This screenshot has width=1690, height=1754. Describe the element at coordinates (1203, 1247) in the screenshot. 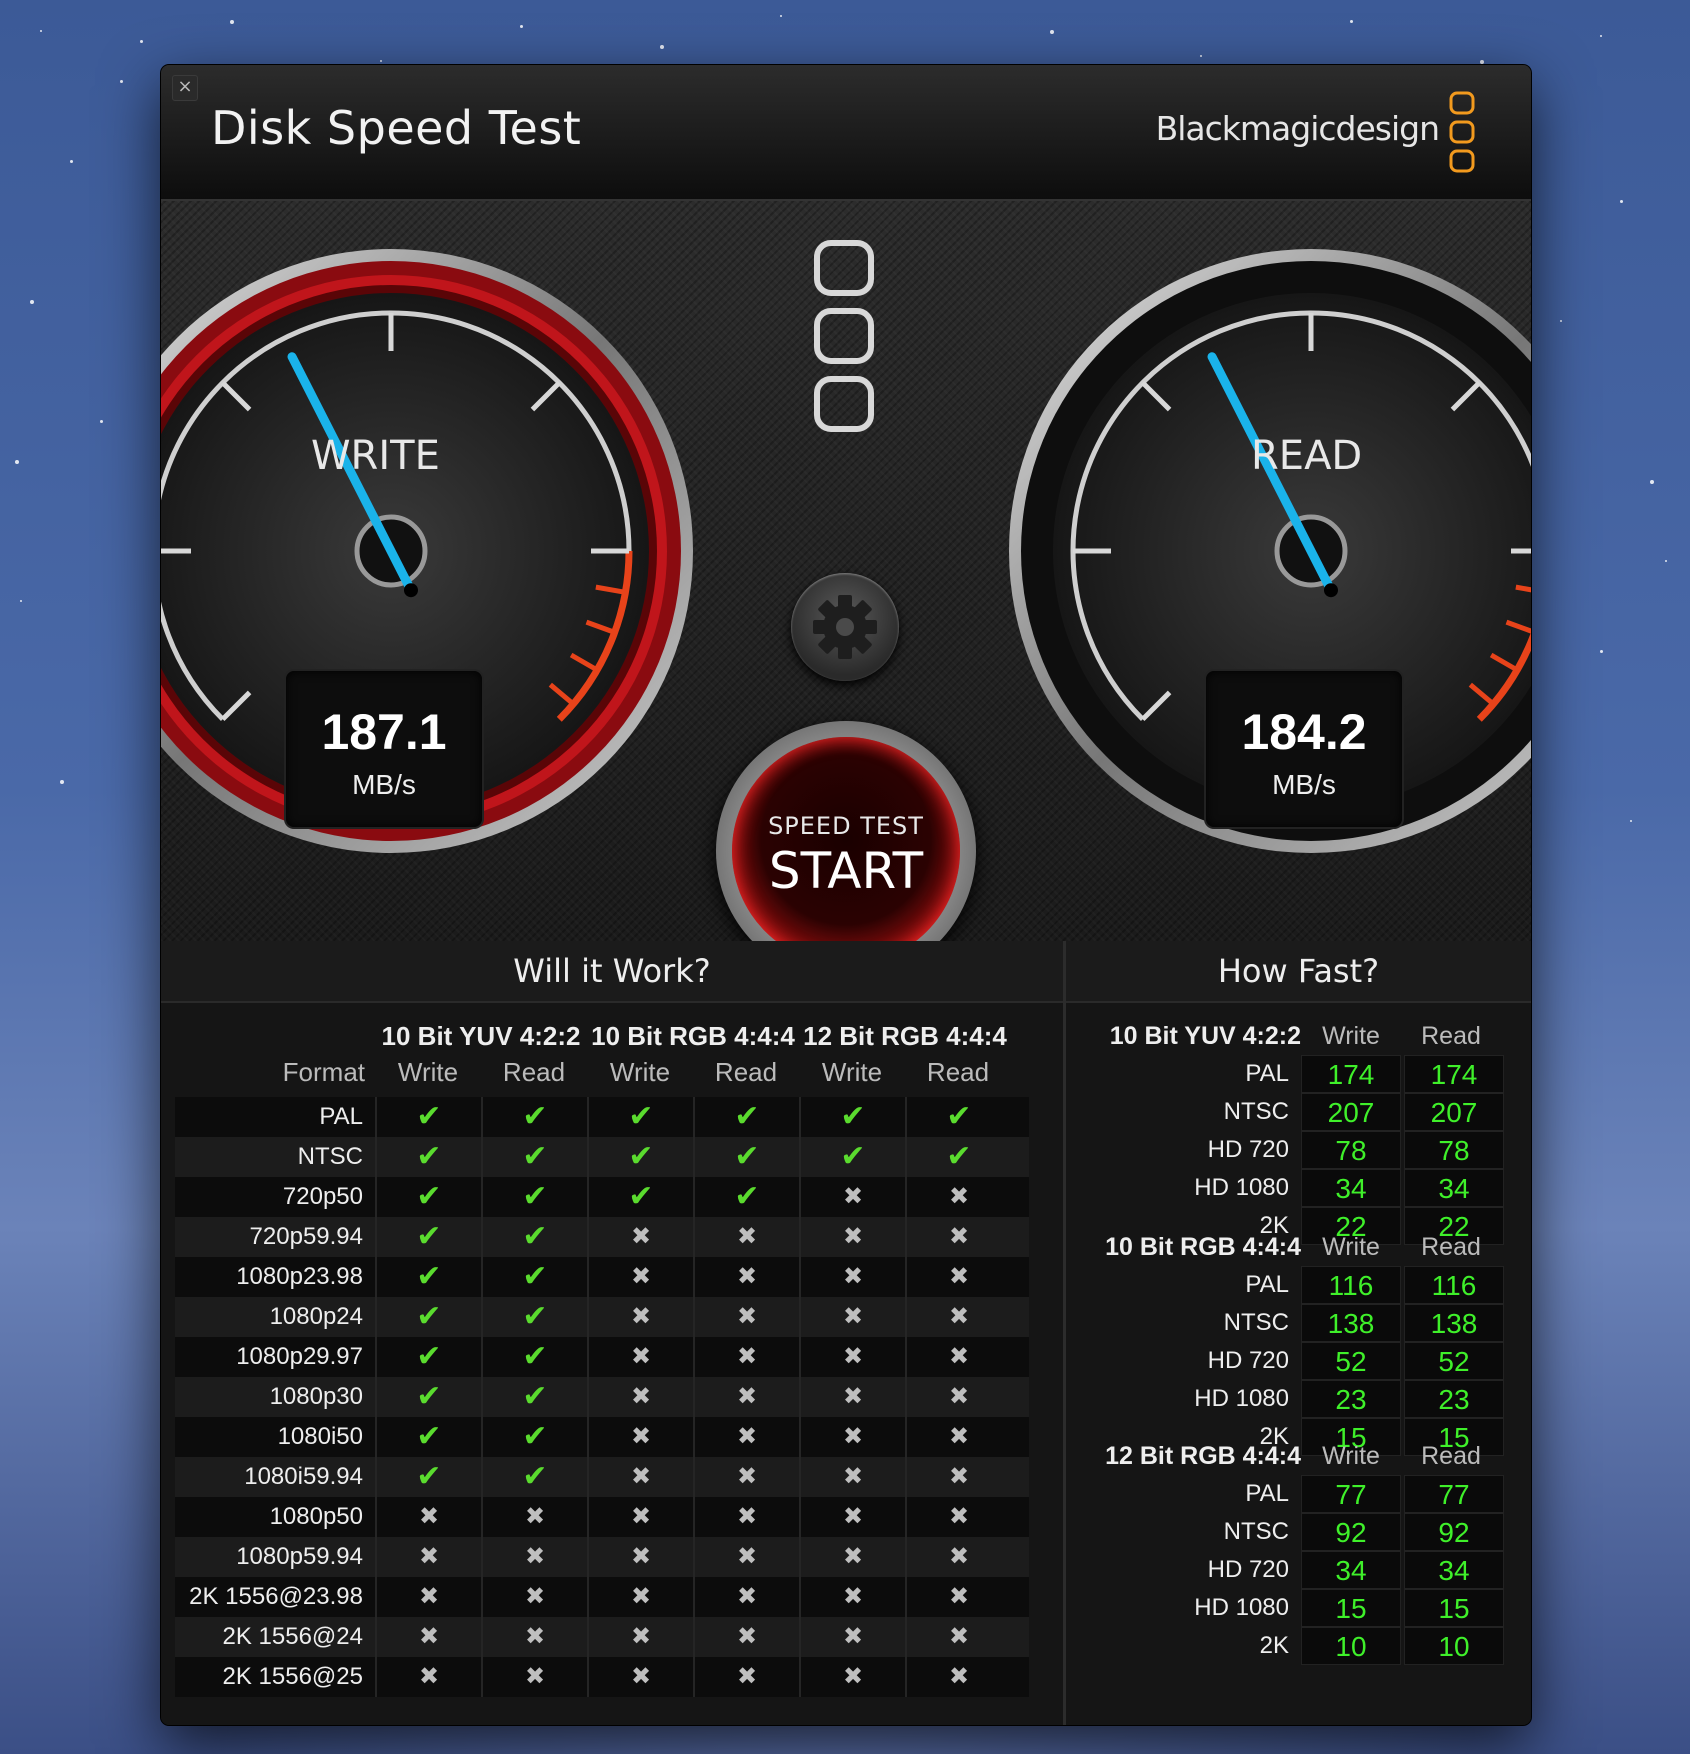

I see `group-name: 10 Bit RGB 4:4:4` at that location.